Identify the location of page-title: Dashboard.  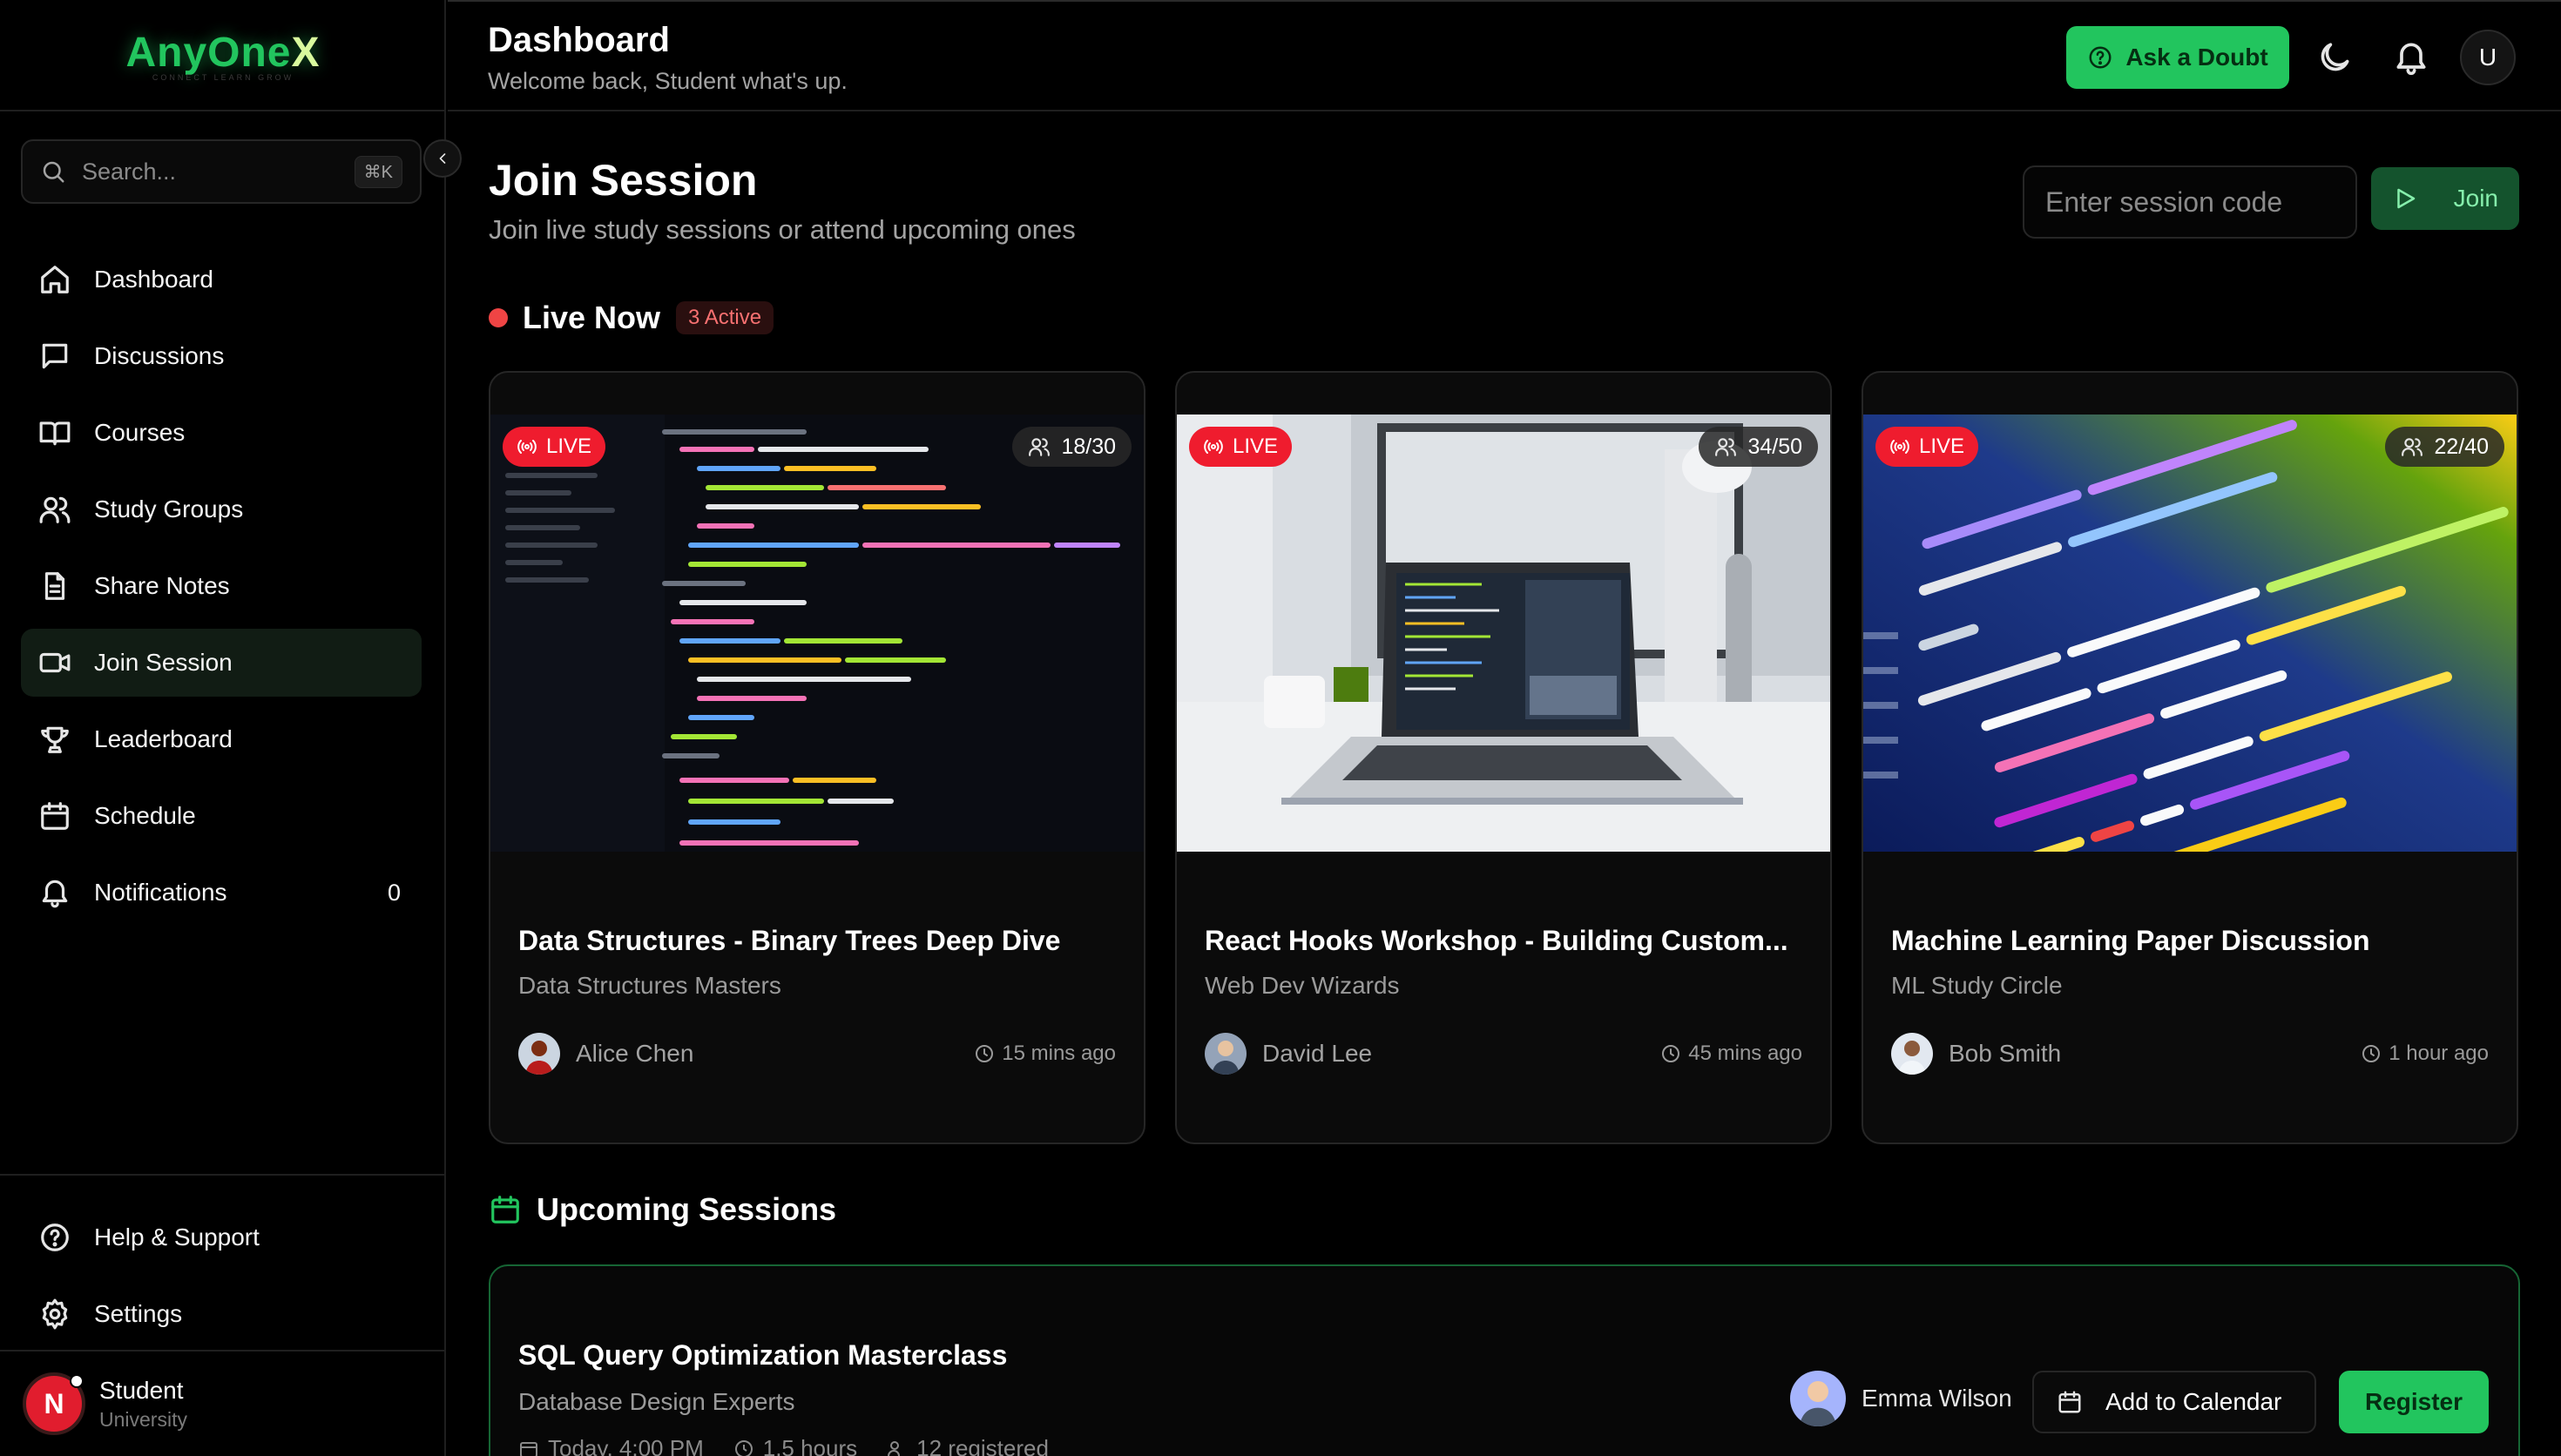
(579, 40).